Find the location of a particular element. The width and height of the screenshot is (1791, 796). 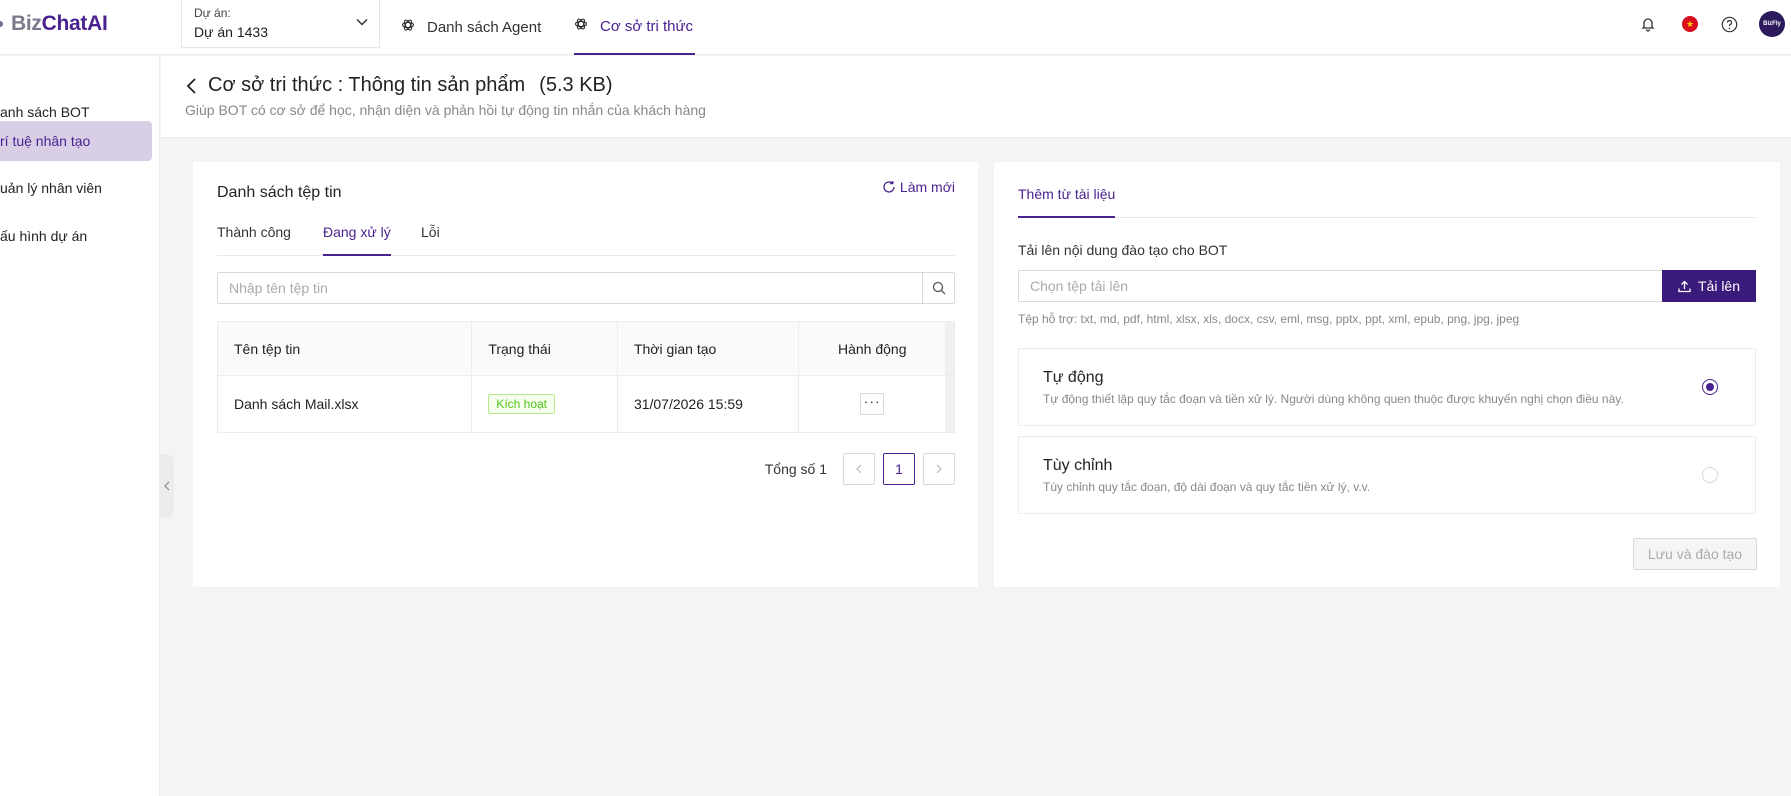

tab-agent-list: Danh sách Agent is located at coordinates (471, 27).